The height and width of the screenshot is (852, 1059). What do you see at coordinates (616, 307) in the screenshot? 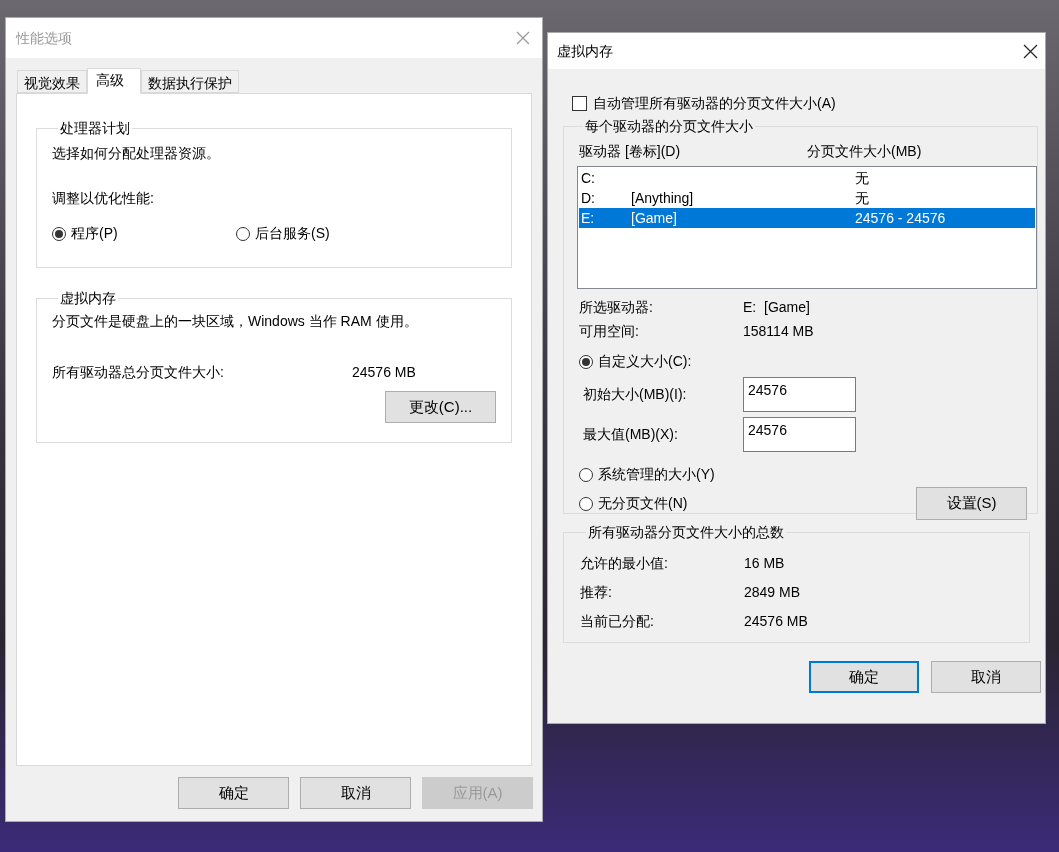
I see `info-label: 所选驱动器:` at bounding box center [616, 307].